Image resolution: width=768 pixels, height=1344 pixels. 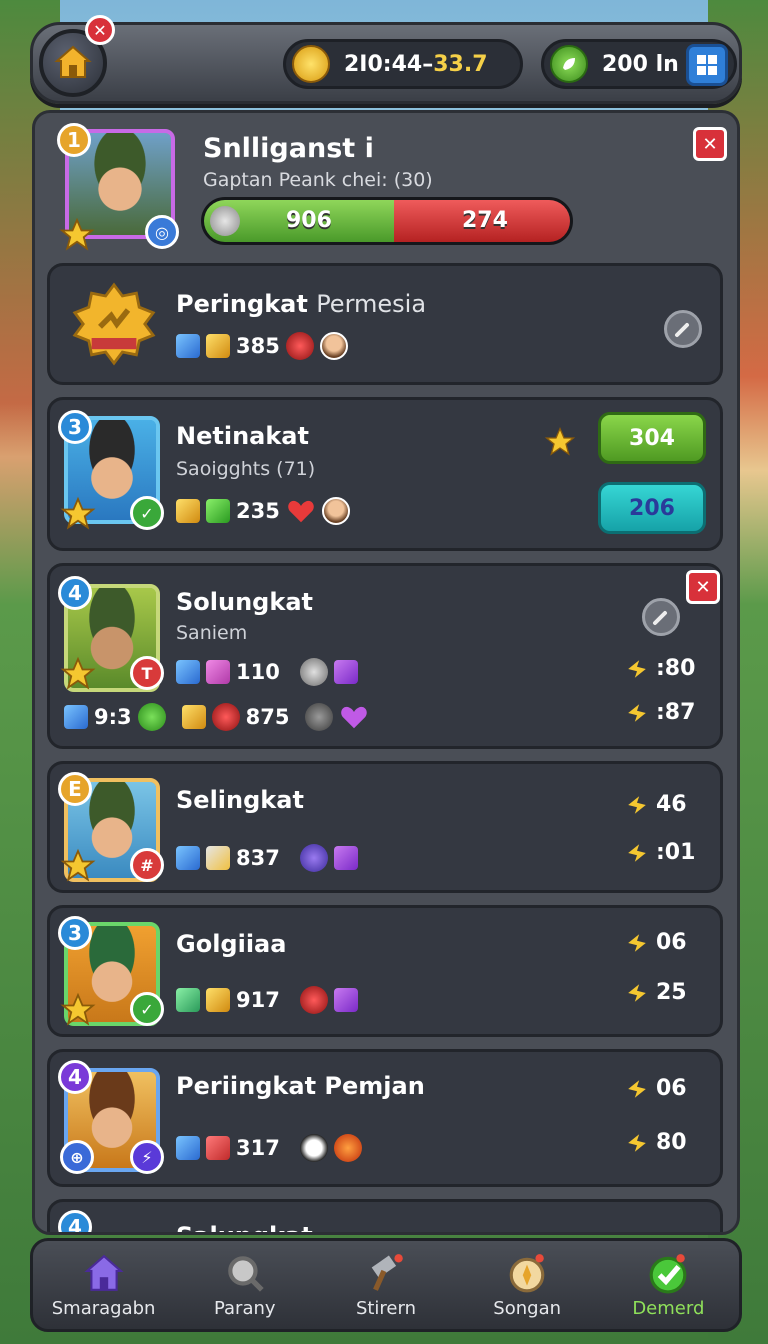 What do you see at coordinates (267, 672) in the screenshot?
I see `resource-row: 110` at bounding box center [267, 672].